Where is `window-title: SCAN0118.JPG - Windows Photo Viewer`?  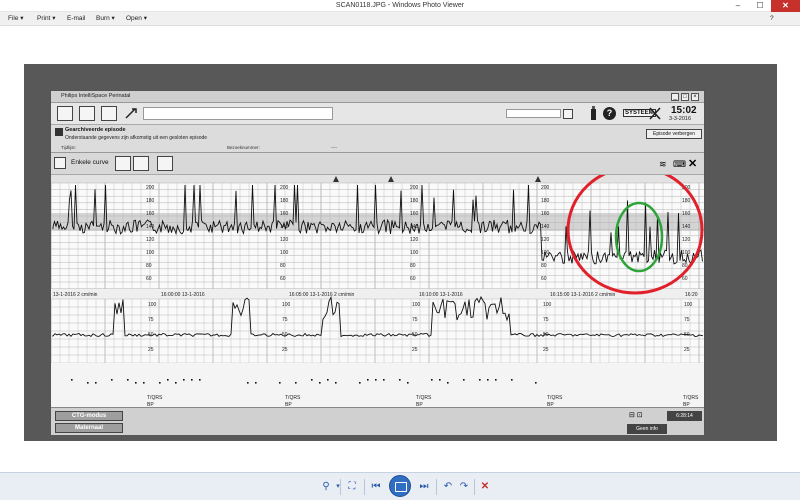
window-title: SCAN0118.JPG - Windows Photo Viewer is located at coordinates (400, 5).